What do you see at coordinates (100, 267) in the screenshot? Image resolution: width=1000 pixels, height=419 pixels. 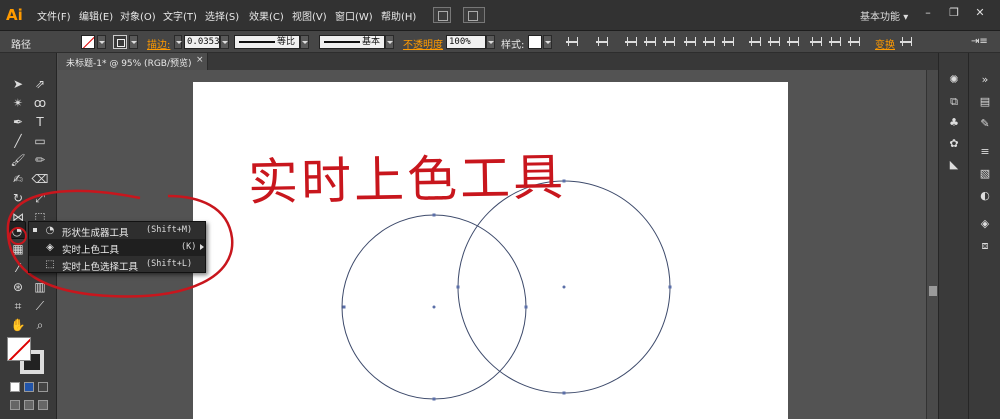 I see `flyout-item-label: 实时上色选择工具` at bounding box center [100, 267].